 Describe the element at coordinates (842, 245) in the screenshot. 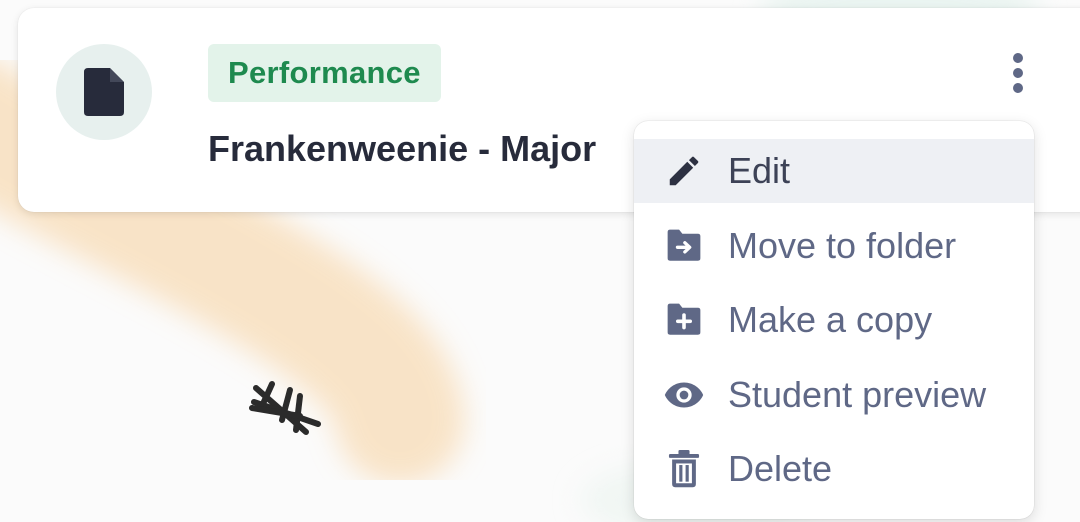

I see `menu-item-label: Move to folder` at that location.